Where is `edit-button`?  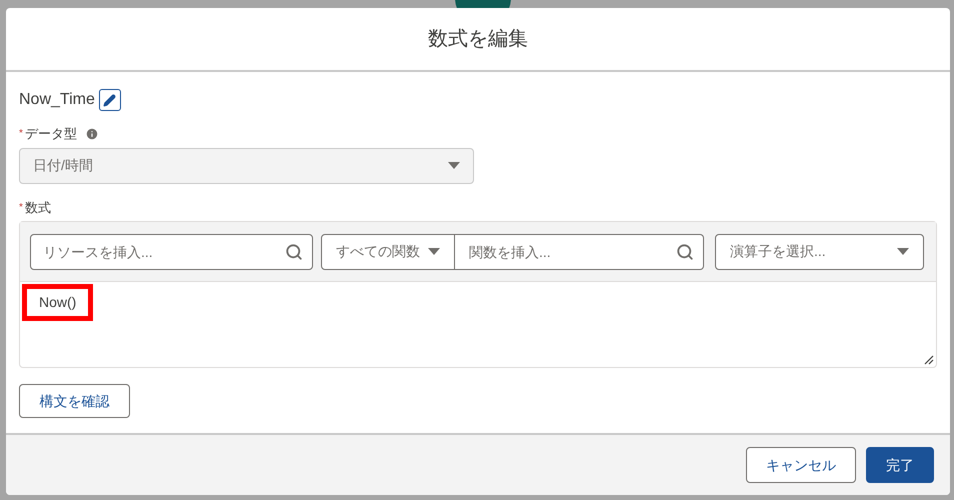
edit-button is located at coordinates (109, 100).